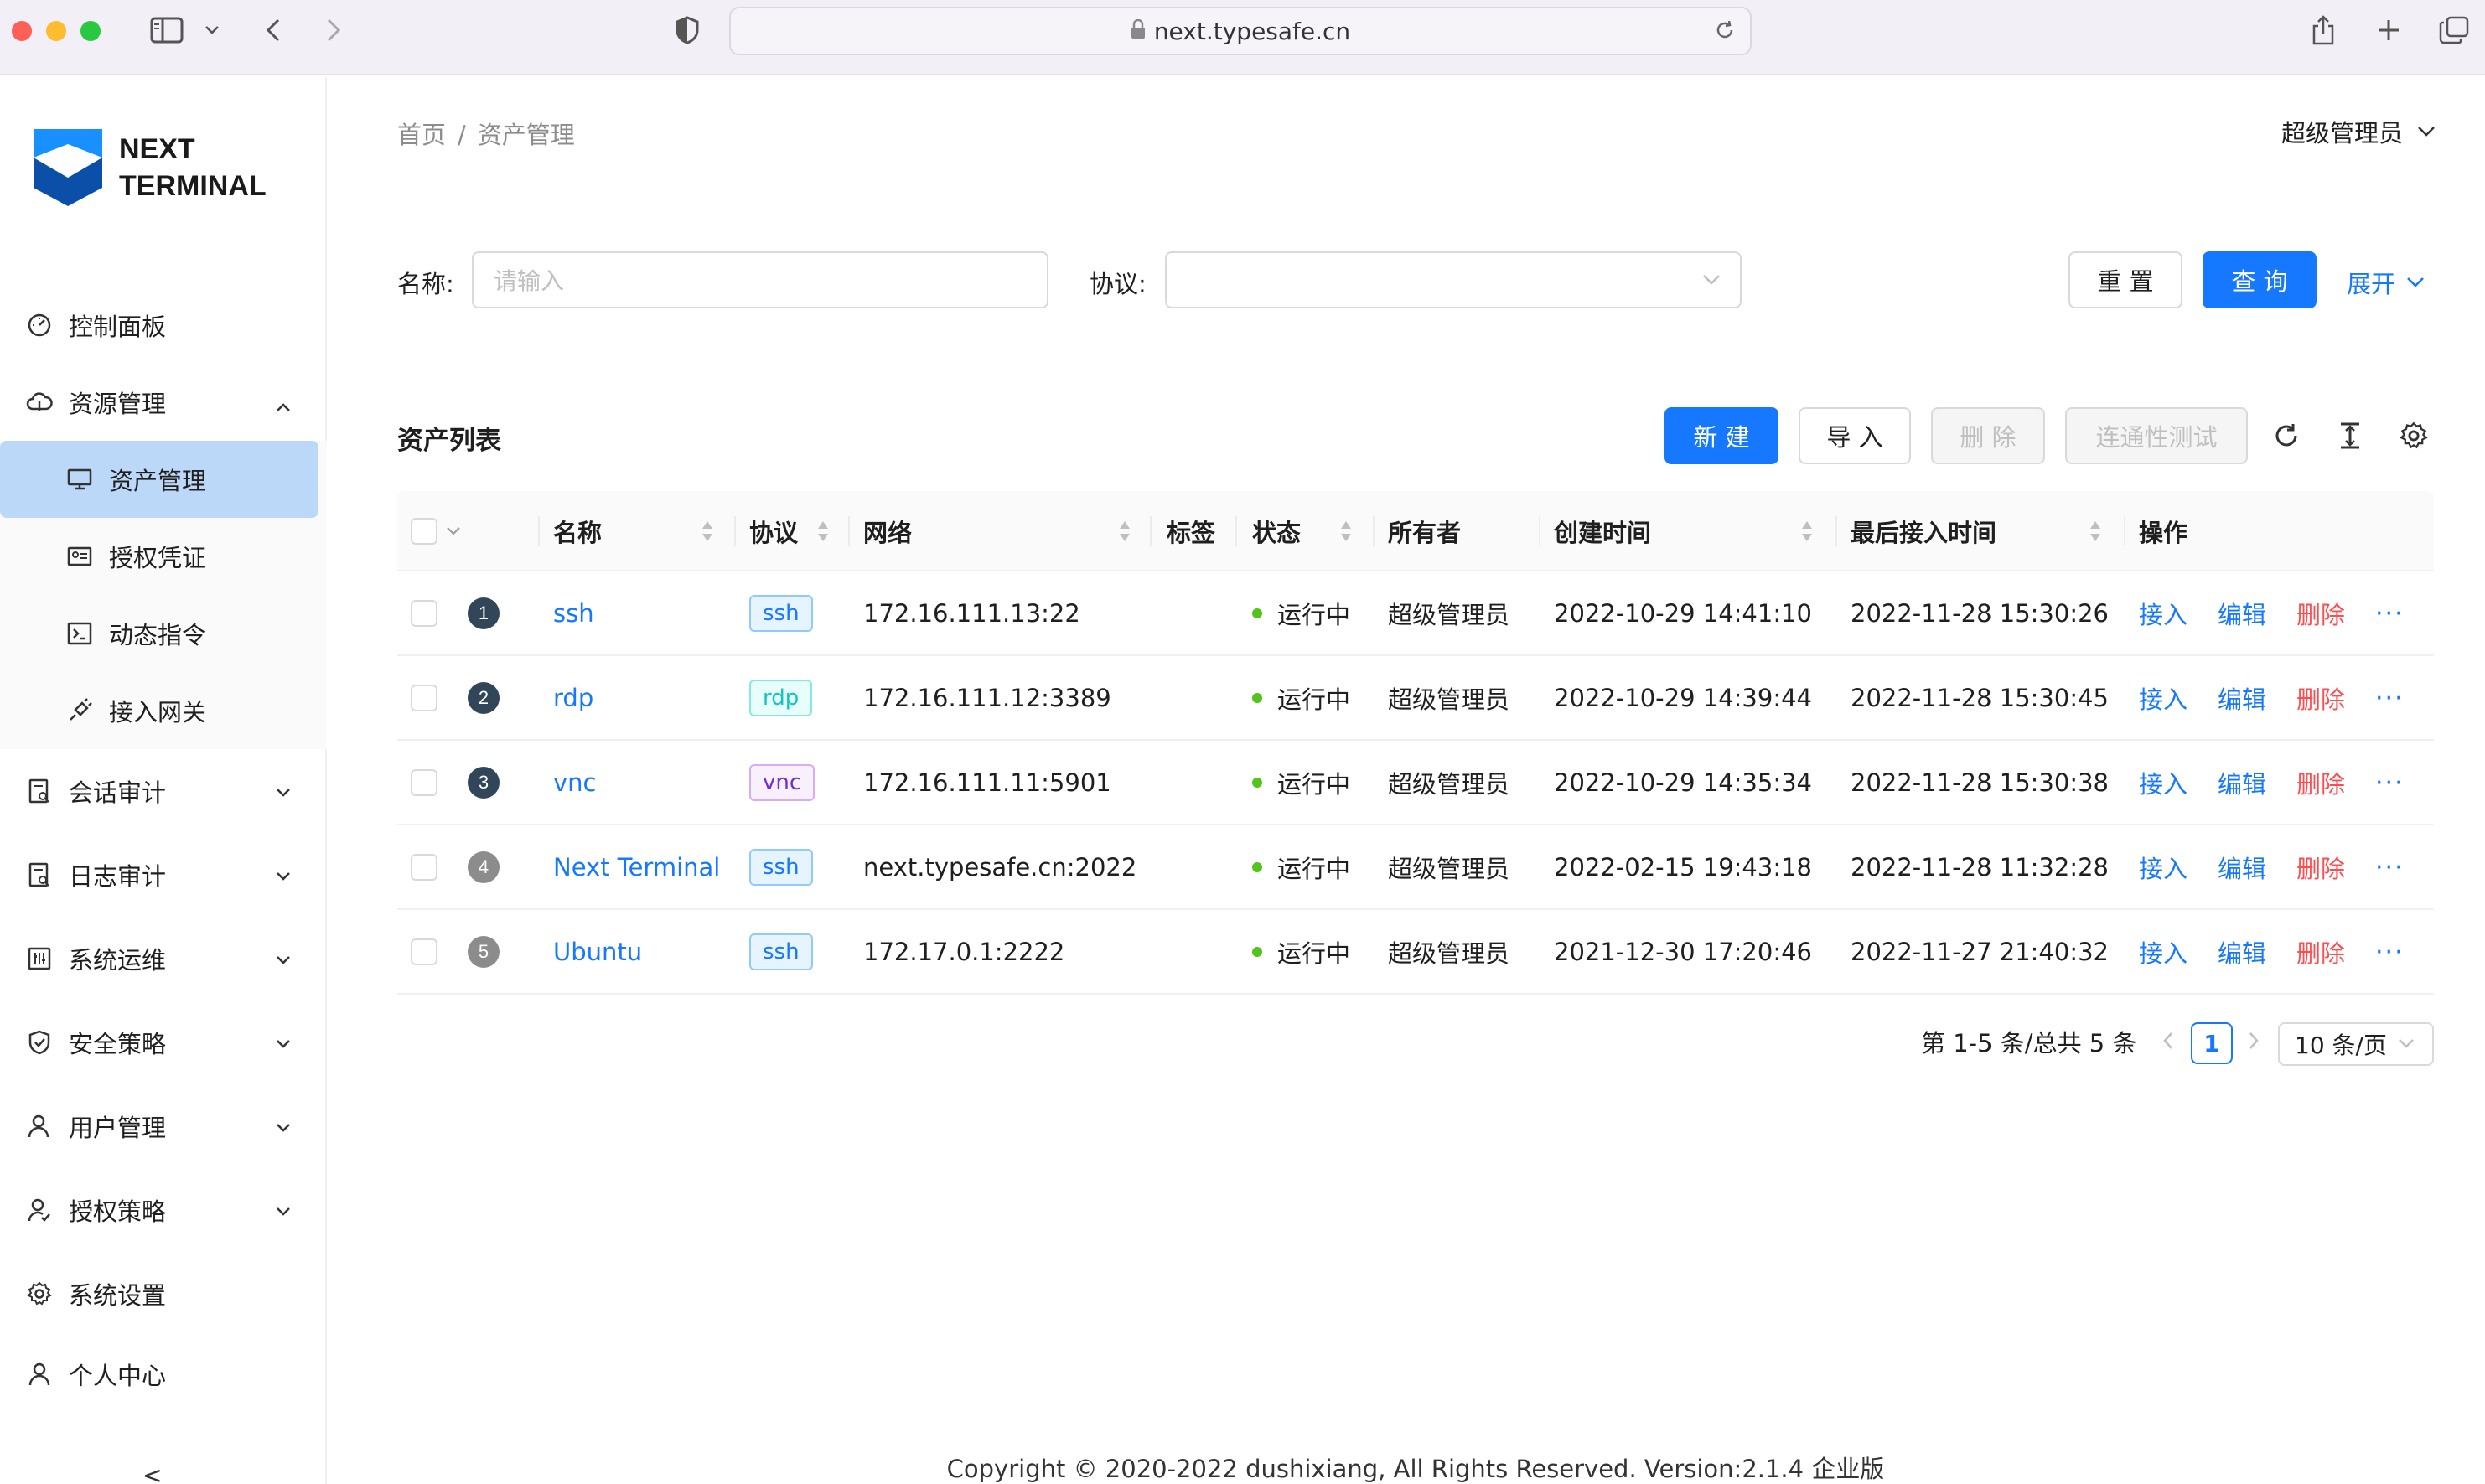 This screenshot has width=2485, height=1484. Describe the element at coordinates (636, 867) in the screenshot. I see `asset-name-link: Next Terminal` at that location.